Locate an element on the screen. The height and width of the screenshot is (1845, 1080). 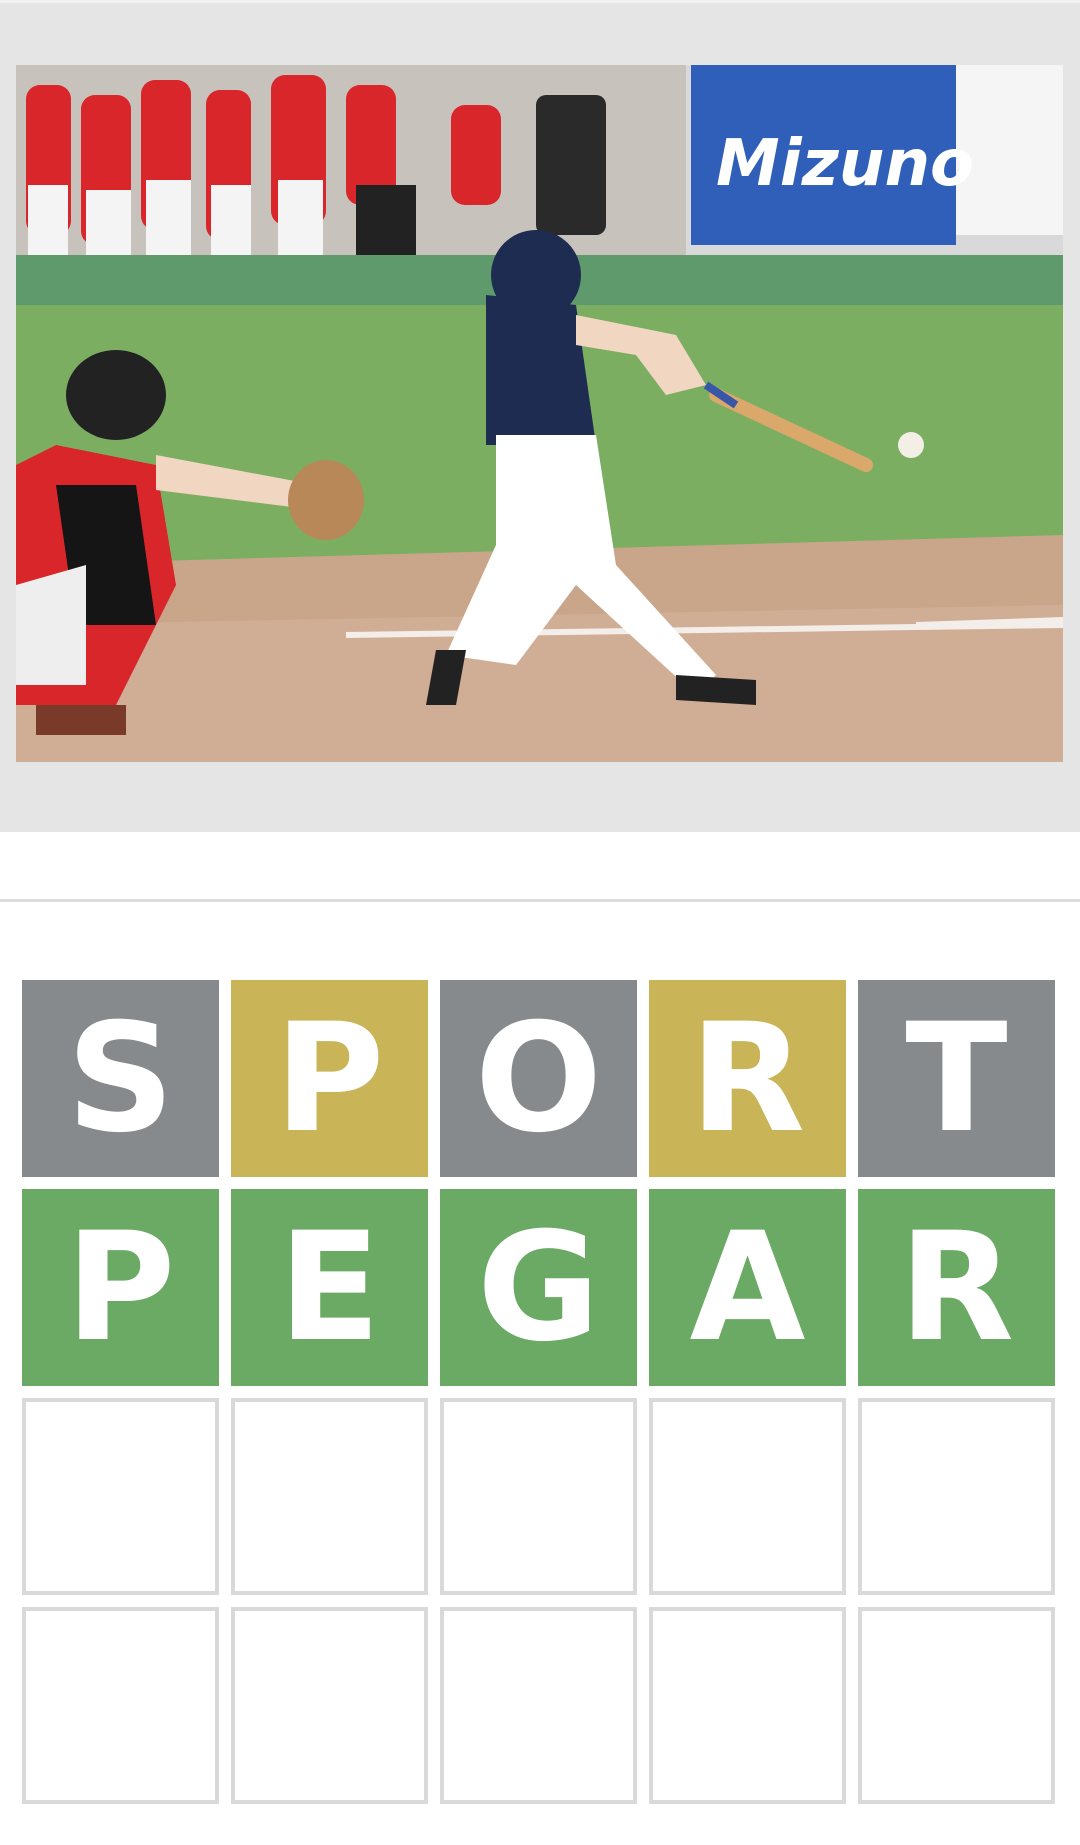
tile: O is located at coordinates (538, 1078).